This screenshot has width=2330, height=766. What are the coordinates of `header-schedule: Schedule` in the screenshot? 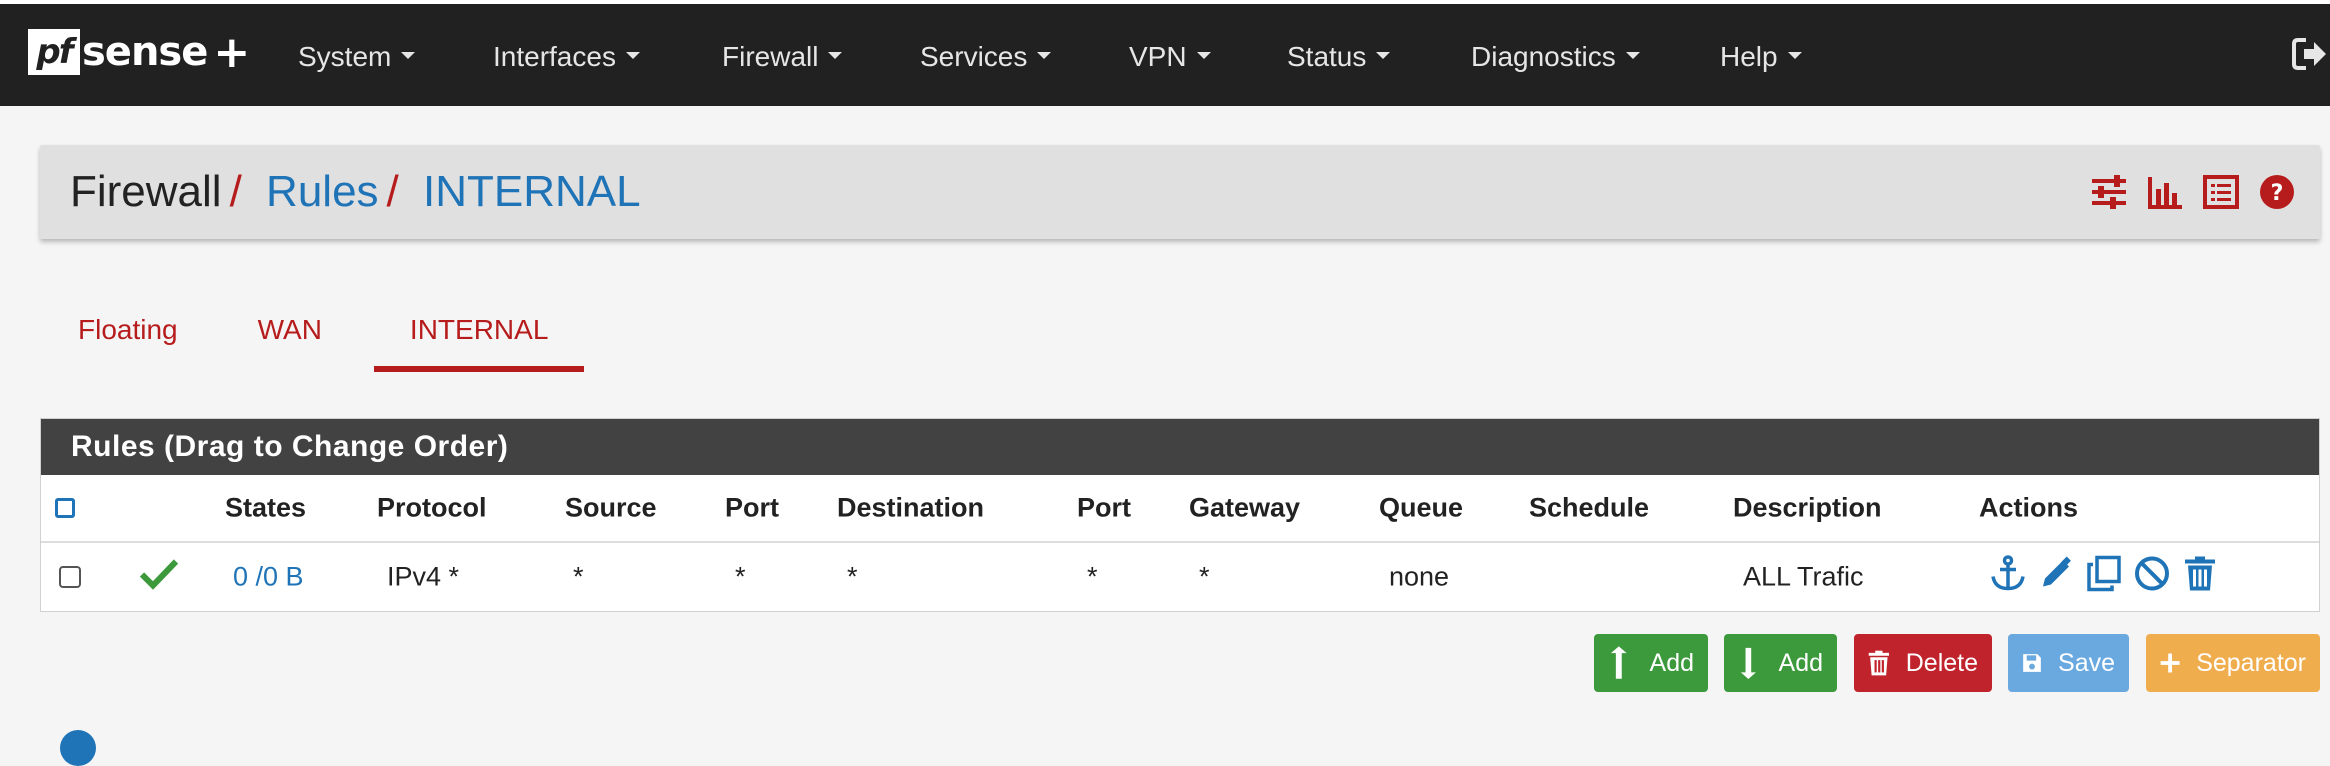 It's located at (1589, 508).